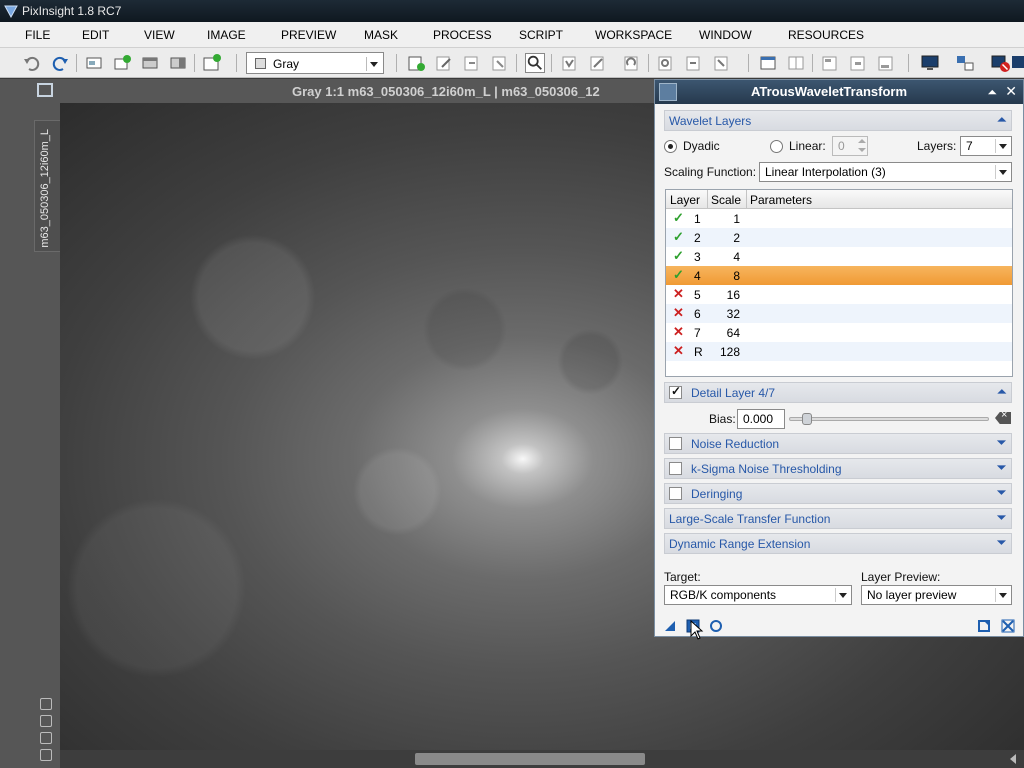 The width and height of the screenshot is (1024, 768). Describe the element at coordinates (761, 419) in the screenshot. I see `bias-field: 0.000` at that location.